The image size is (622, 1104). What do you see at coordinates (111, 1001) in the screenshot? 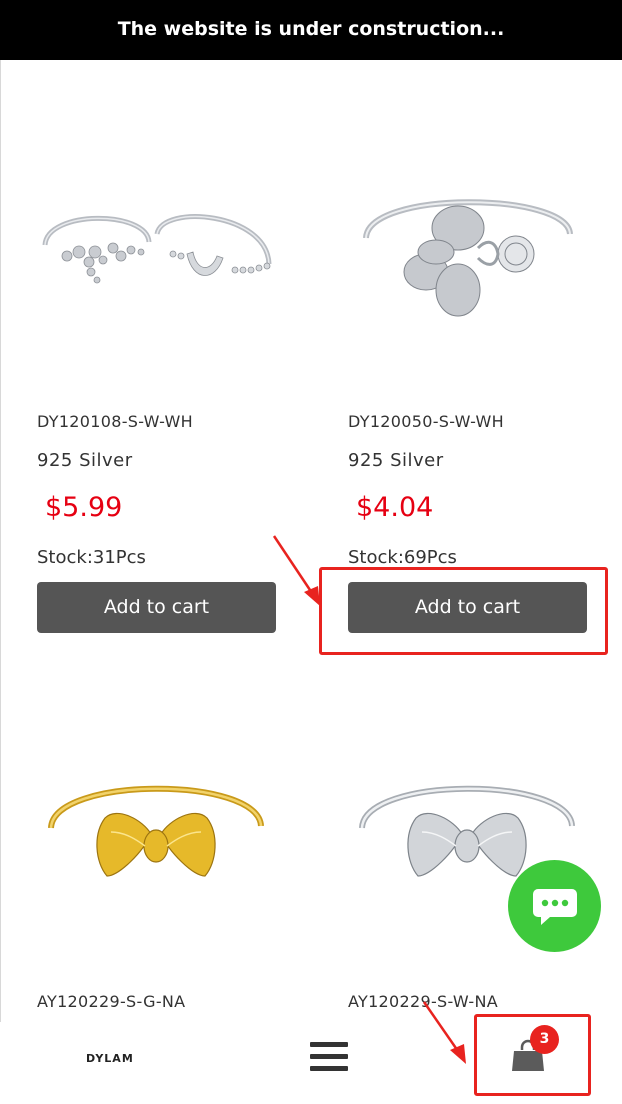
I see `product-sku: AY120229-S-G-NA` at bounding box center [111, 1001].